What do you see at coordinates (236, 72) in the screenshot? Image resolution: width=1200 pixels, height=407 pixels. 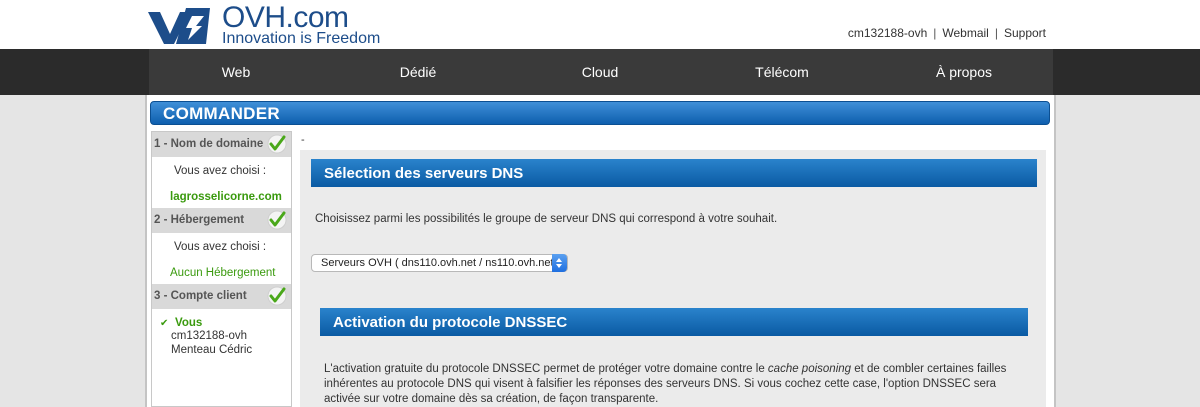 I see `nav-item-web: Web` at bounding box center [236, 72].